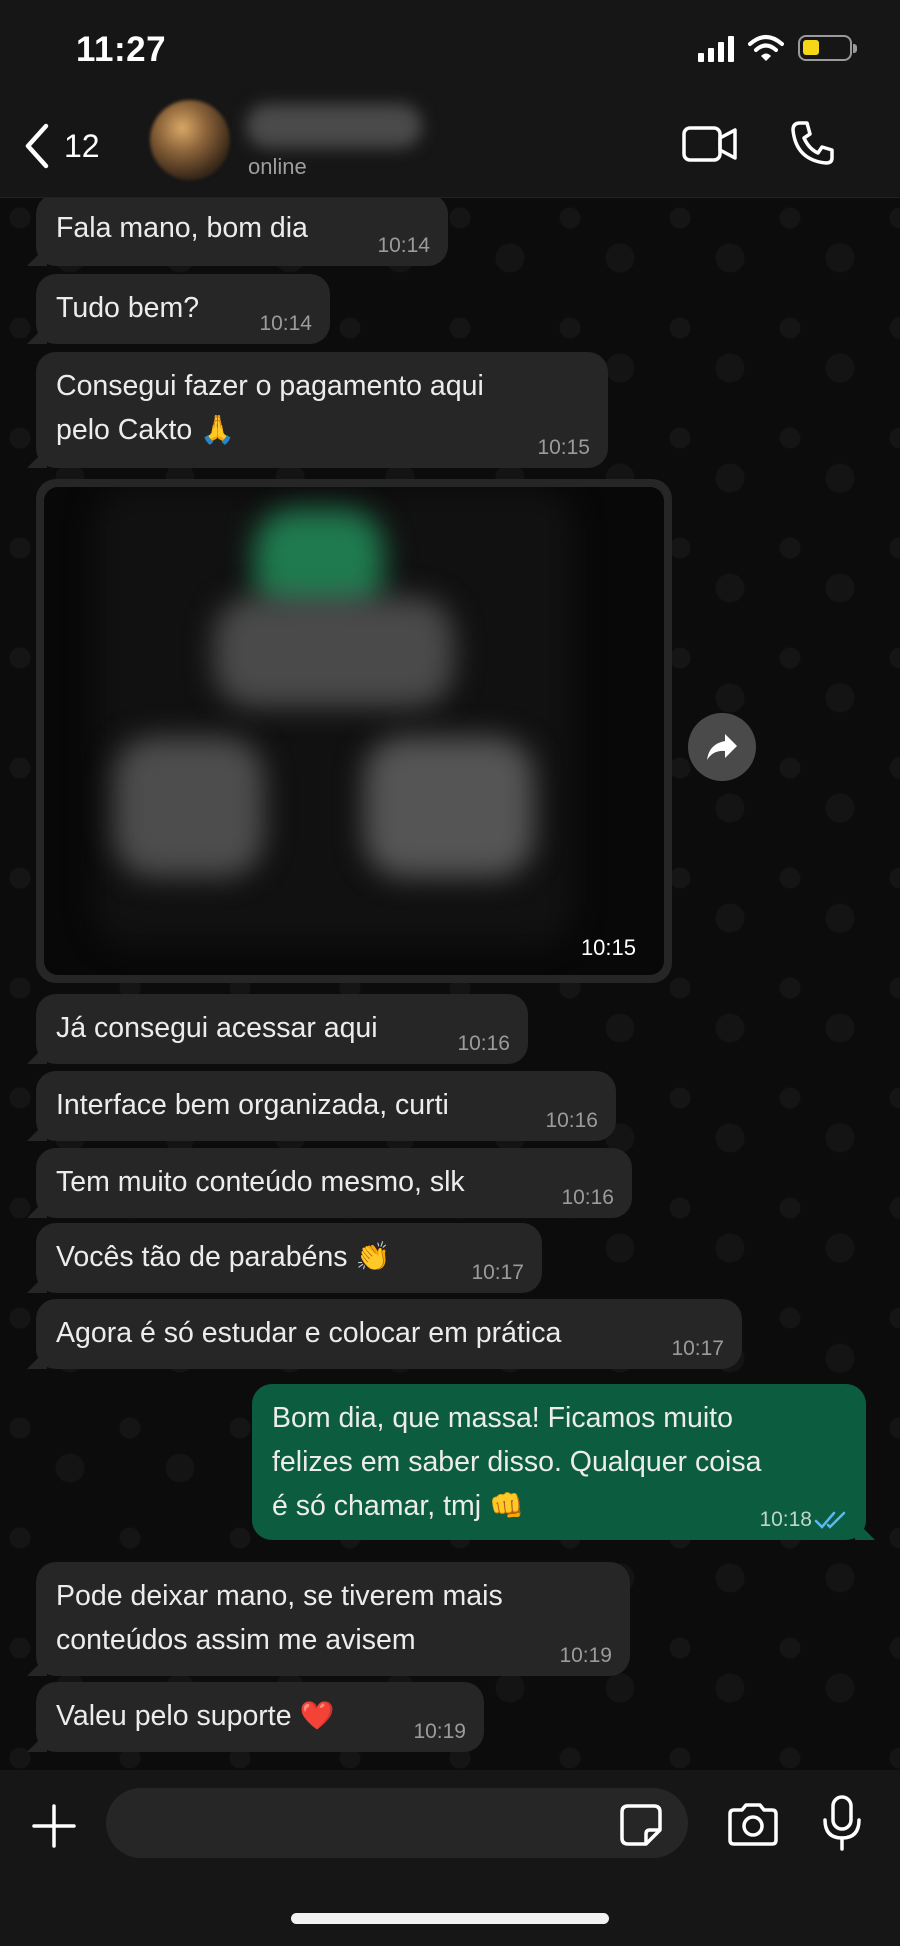 Image resolution: width=900 pixels, height=1946 pixels. Describe the element at coordinates (450, 149) in the screenshot. I see `chat-header: 12 online` at that location.